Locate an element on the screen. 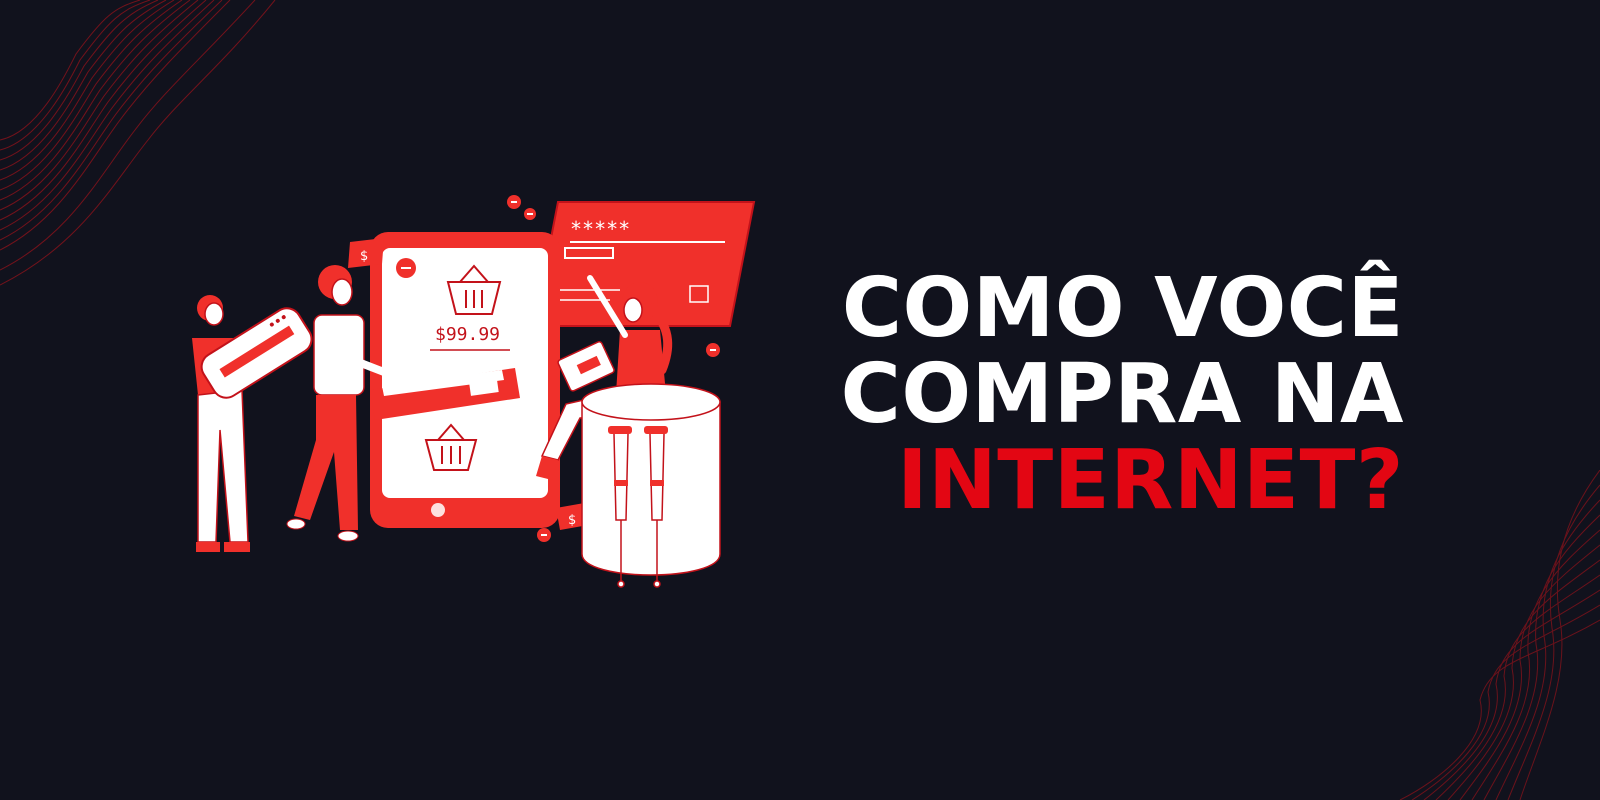 This screenshot has width=1600, height=800. person-using-phone is located at coordinates (337, 403).